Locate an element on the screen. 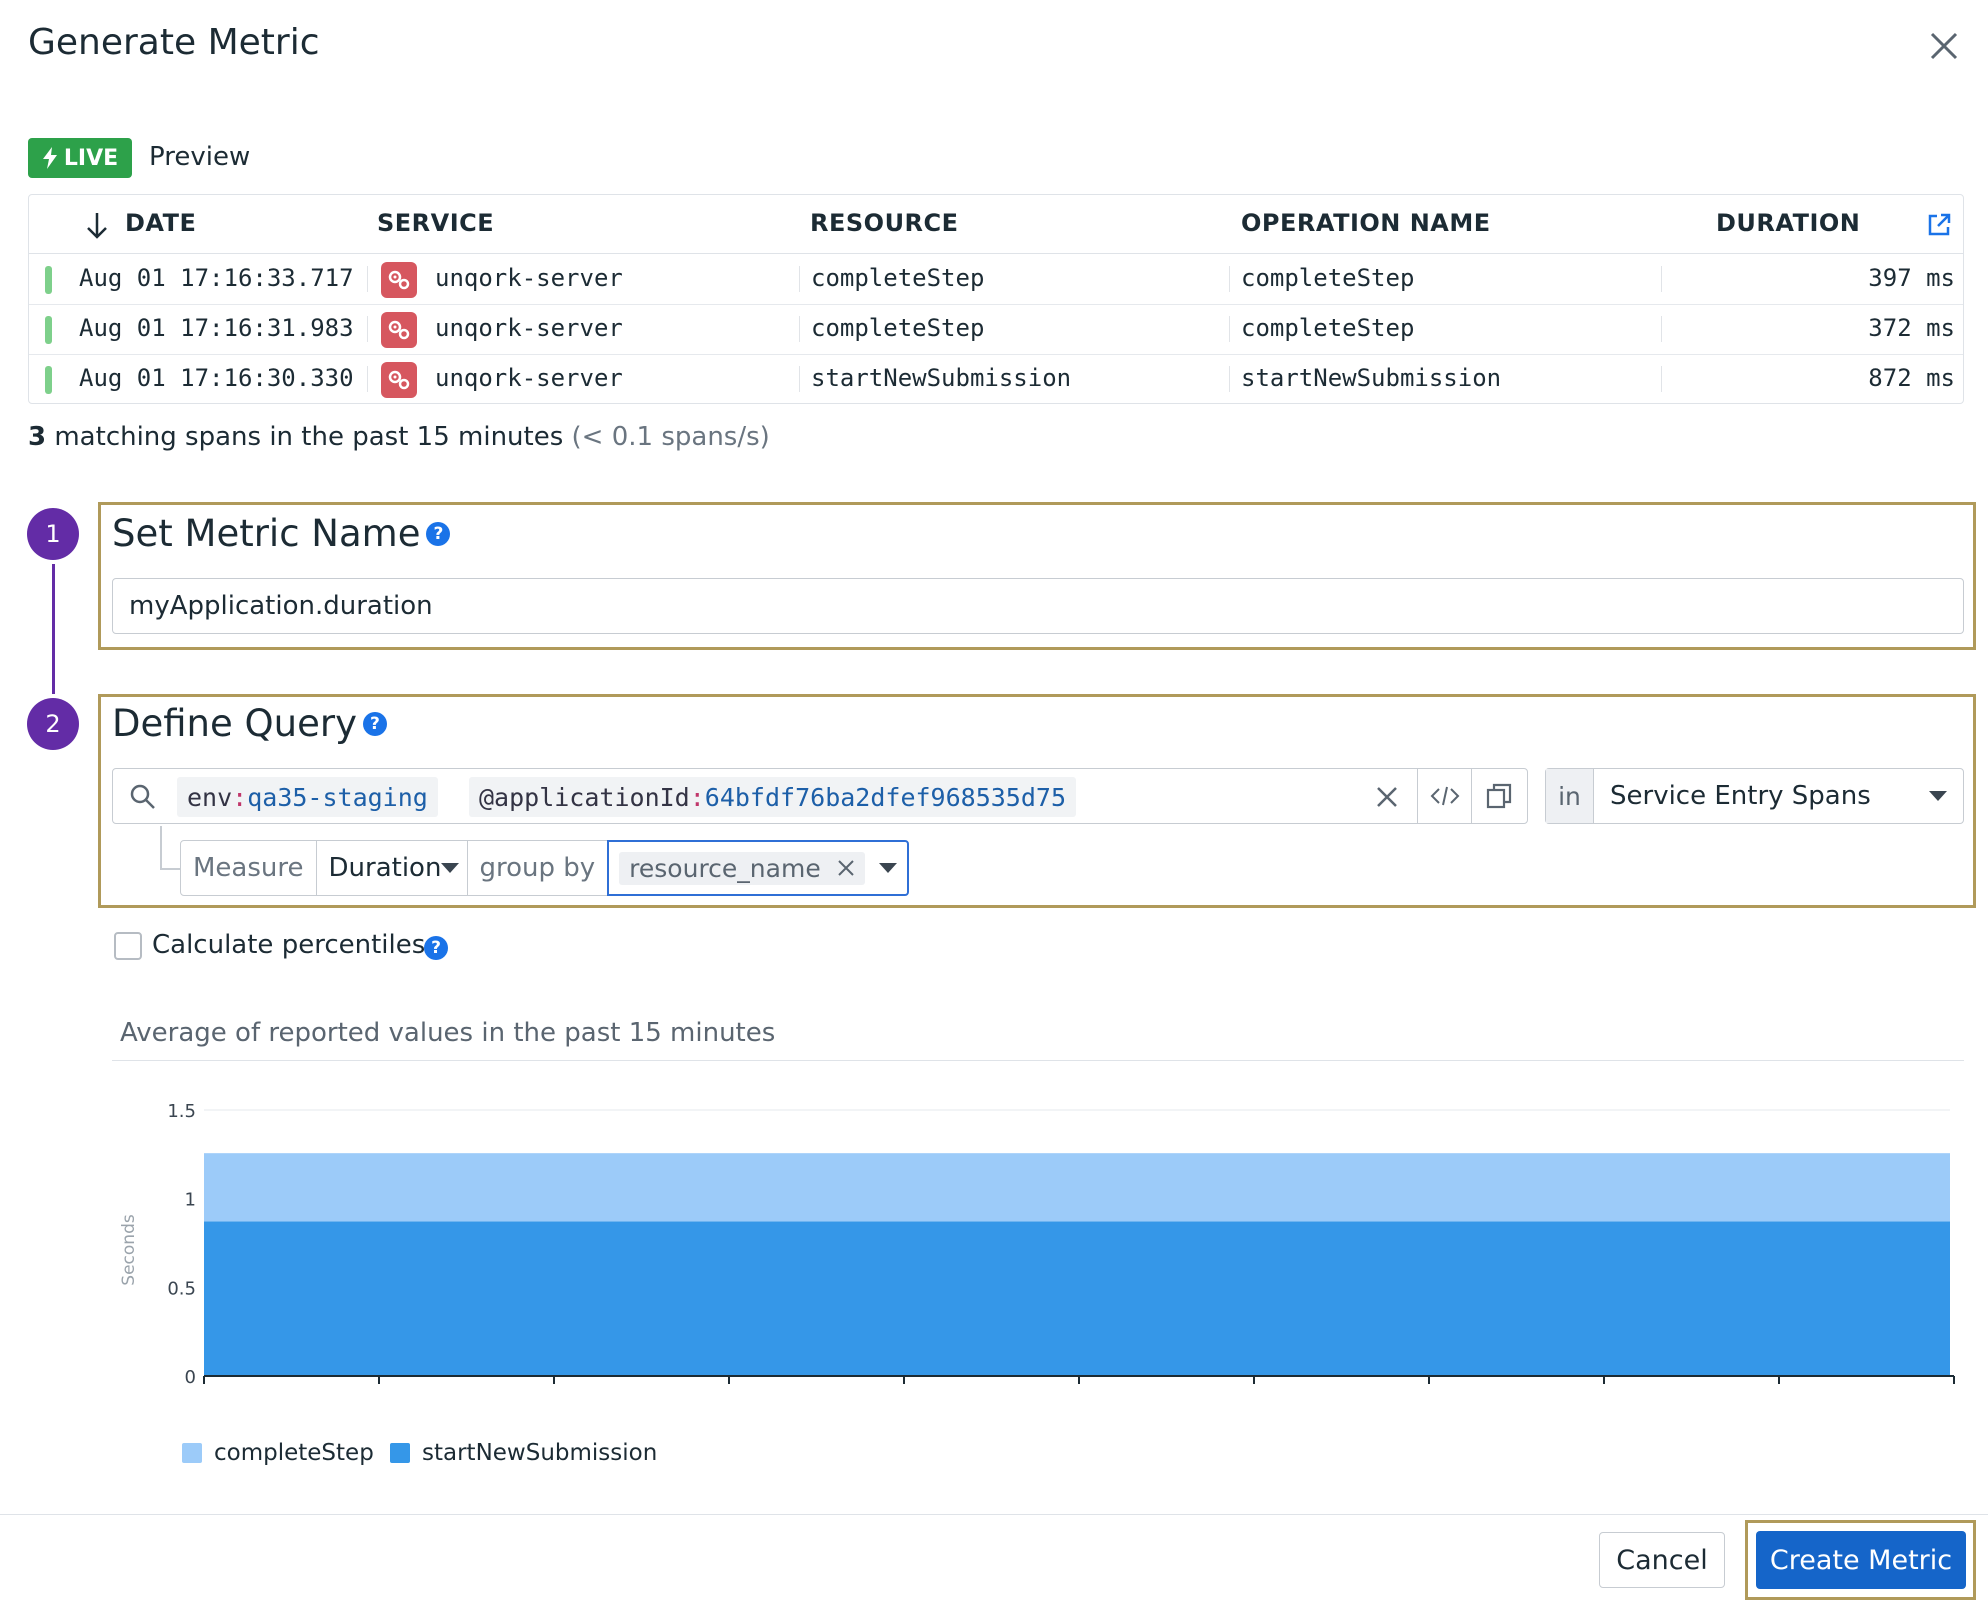 The image size is (1988, 1610). row-operation: startNewSubmission is located at coordinates (1371, 378).